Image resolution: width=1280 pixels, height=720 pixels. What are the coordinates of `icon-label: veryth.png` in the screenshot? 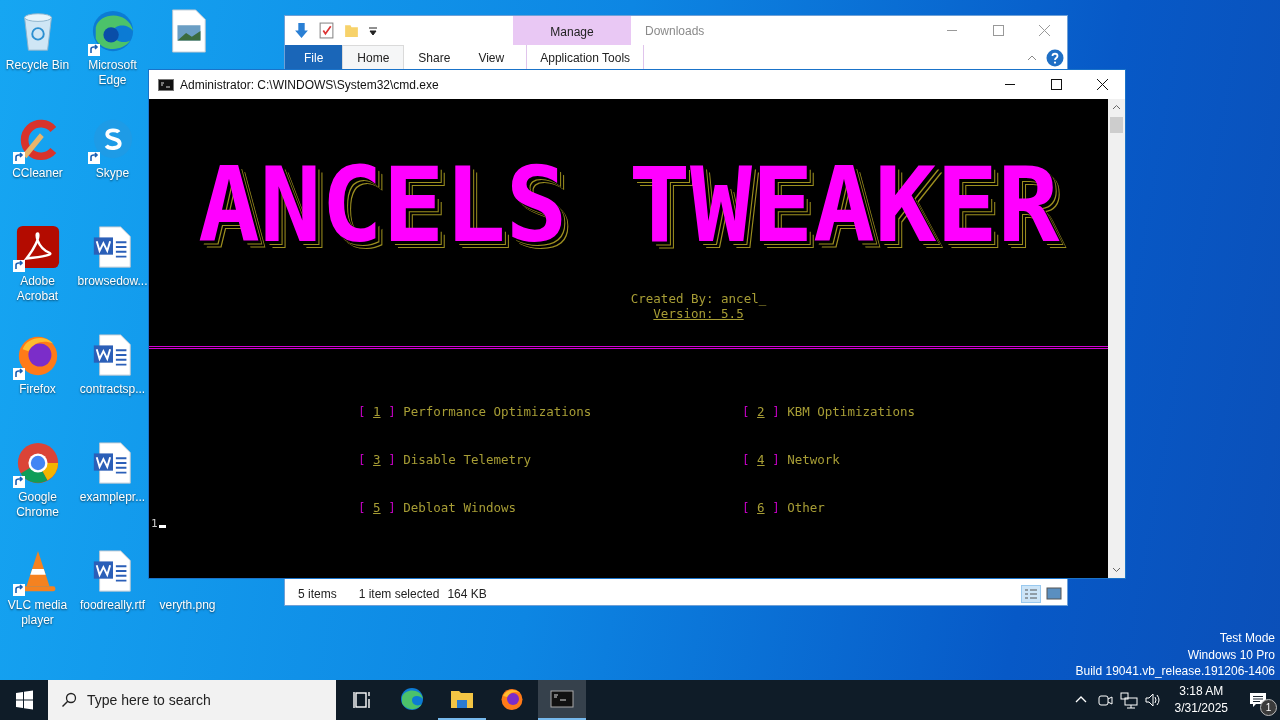 It's located at (187, 605).